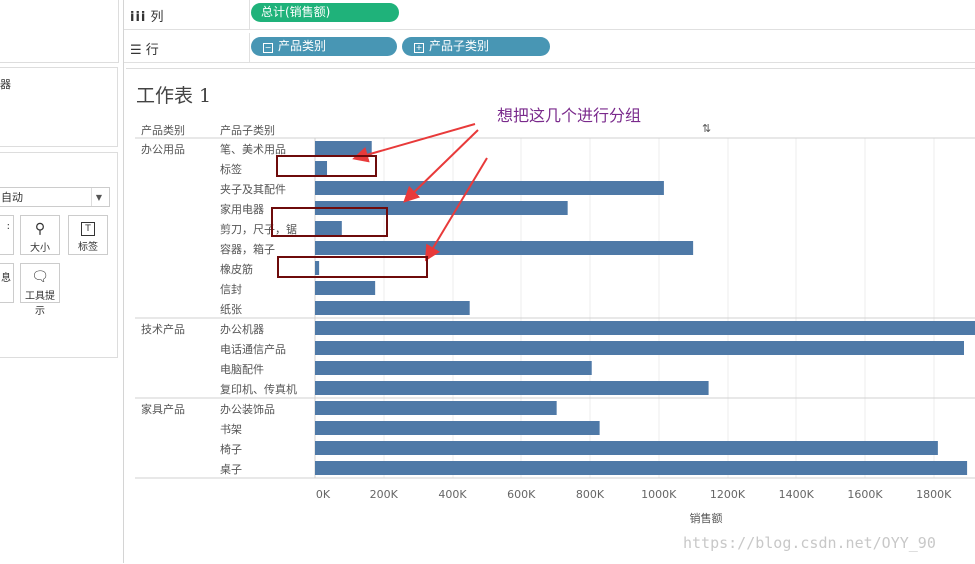 The width and height of the screenshot is (975, 564). I want to click on x-tick-label: 1200K, so click(728, 494).